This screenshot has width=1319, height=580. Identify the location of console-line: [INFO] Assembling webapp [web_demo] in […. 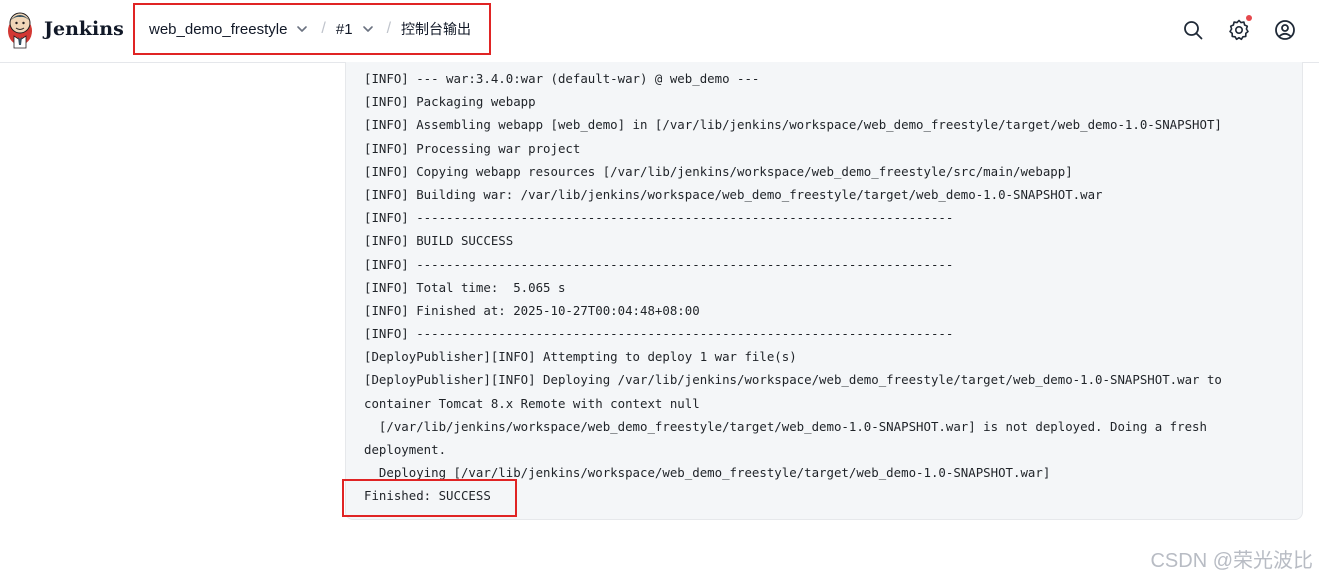
(793, 125).